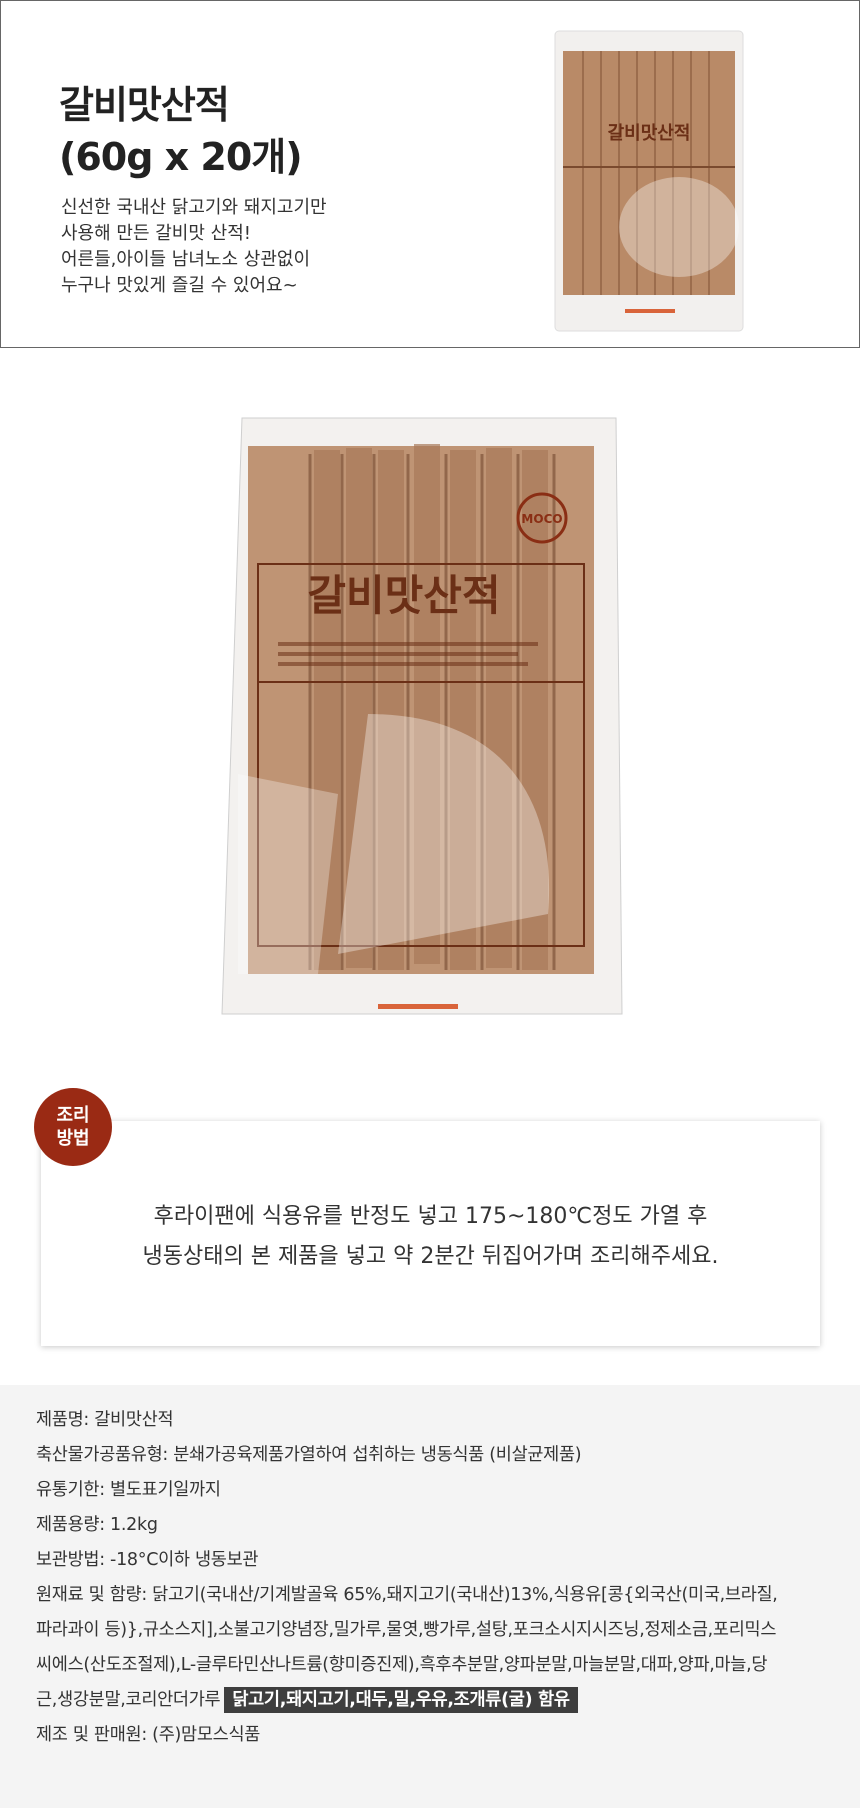 This screenshot has width=860, height=1808. What do you see at coordinates (186, 259) in the screenshot?
I see `description-line: 어른들,아이들 남녀노소 상관없이` at bounding box center [186, 259].